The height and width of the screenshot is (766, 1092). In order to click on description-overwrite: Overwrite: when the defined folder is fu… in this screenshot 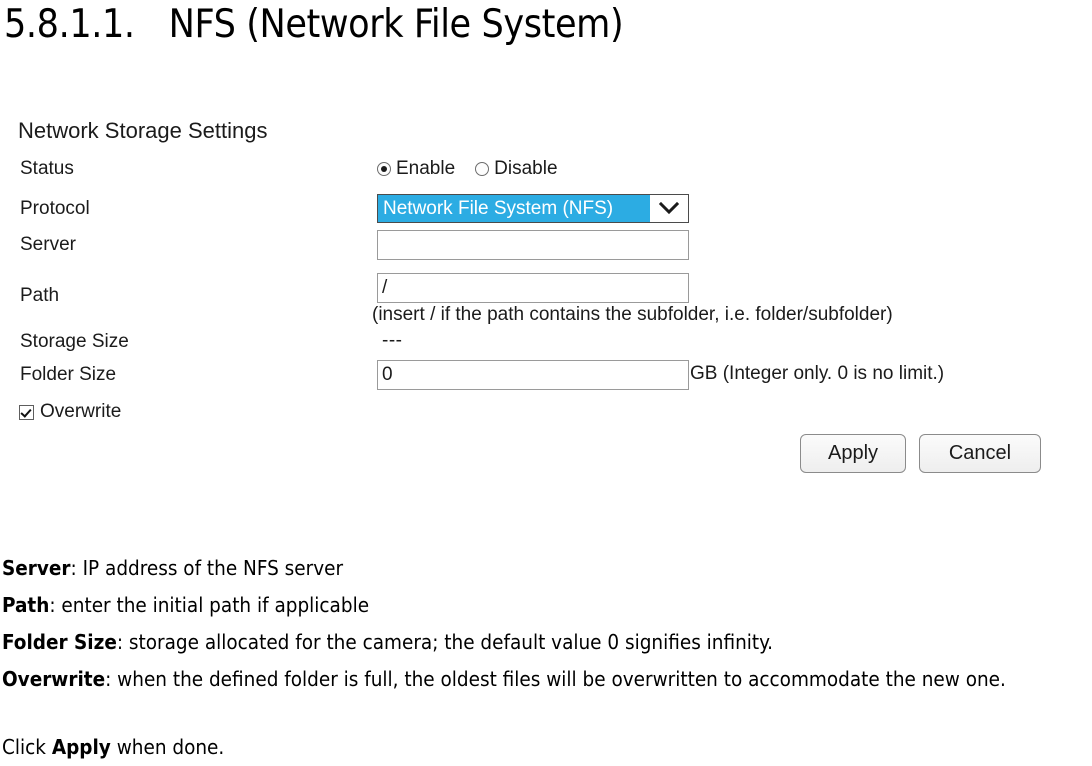, I will do `click(545, 679)`.